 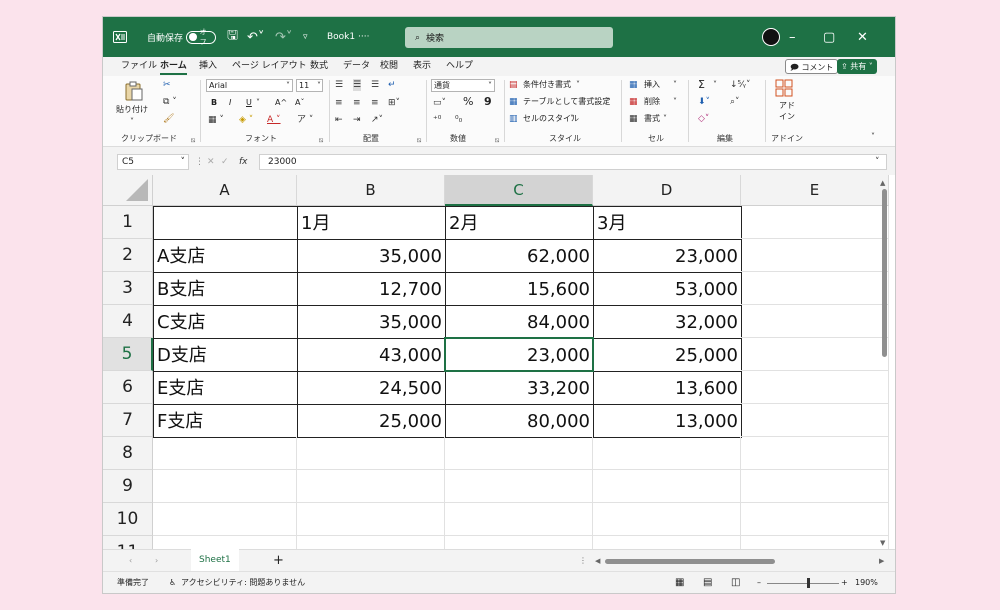 What do you see at coordinates (249, 85) in the screenshot?
I see `font-name-dropdown: Arial ˅` at bounding box center [249, 85].